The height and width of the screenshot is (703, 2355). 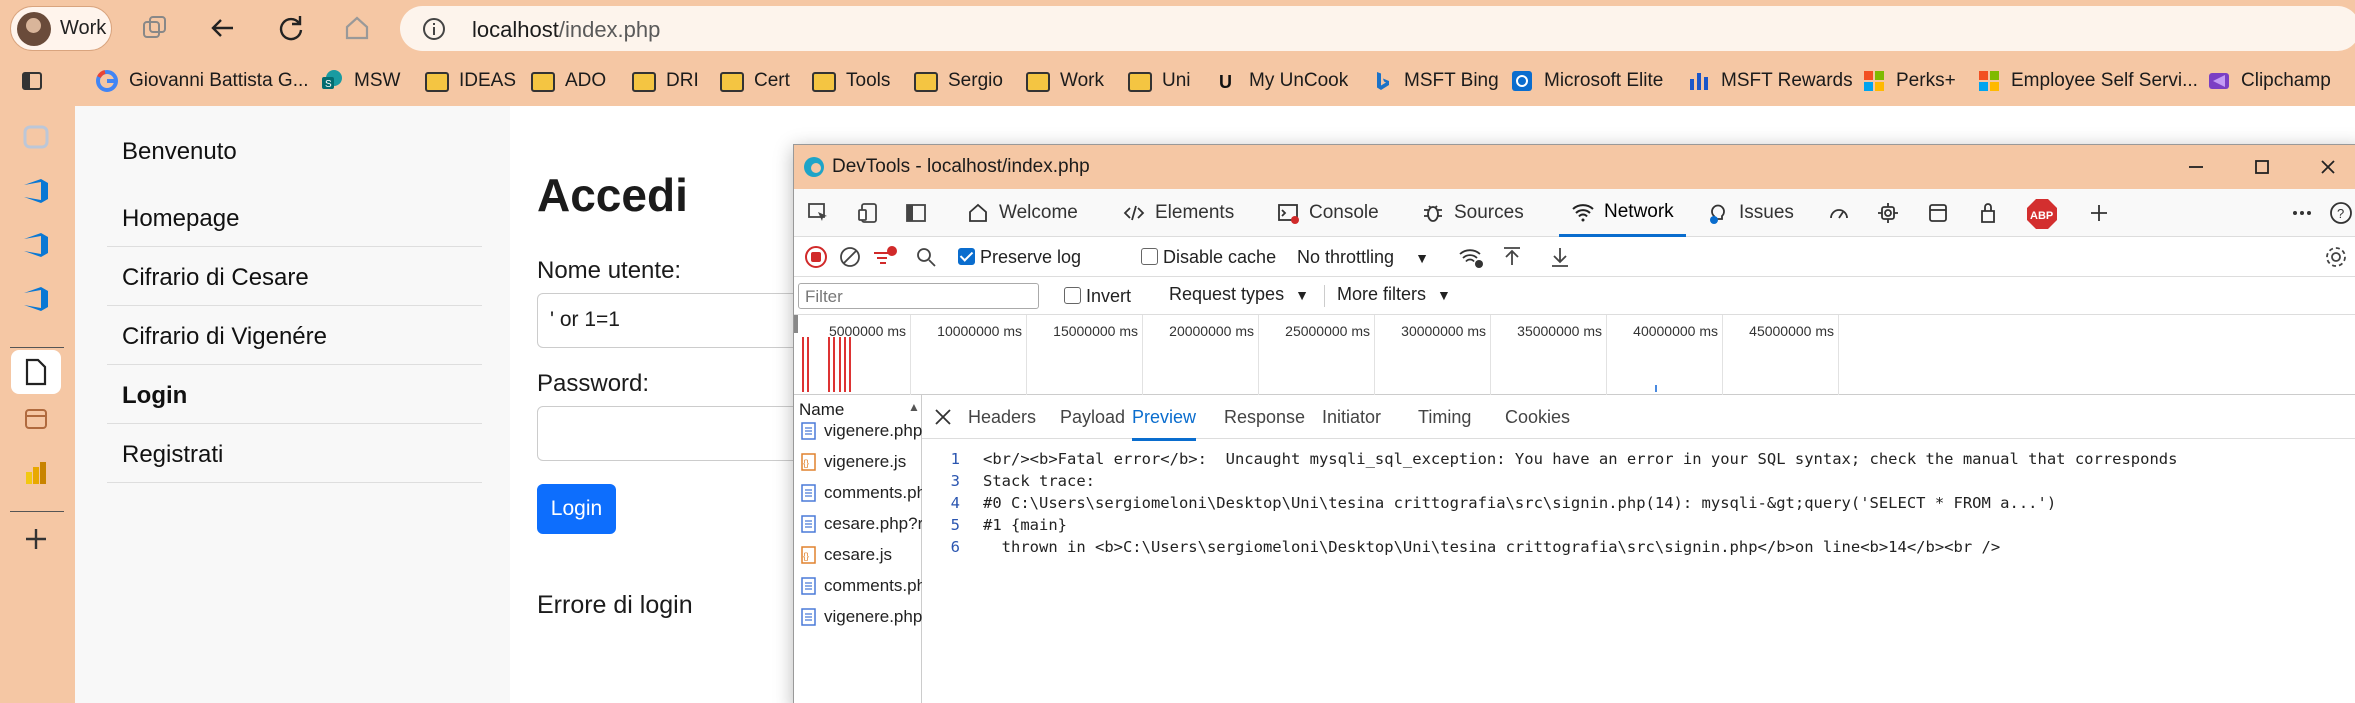 I want to click on tab-response: Response, so click(x=1264, y=417).